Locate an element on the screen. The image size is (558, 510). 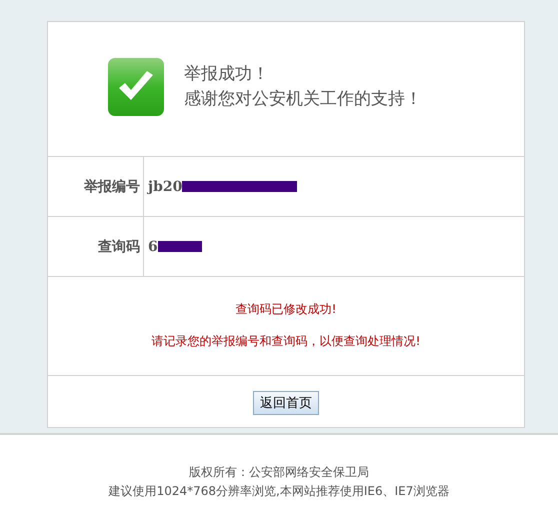
footer-text: 建议使用1024*768分辨率浏览,本网站推荐使用IE6、IE7浏览器 is located at coordinates (279, 491).